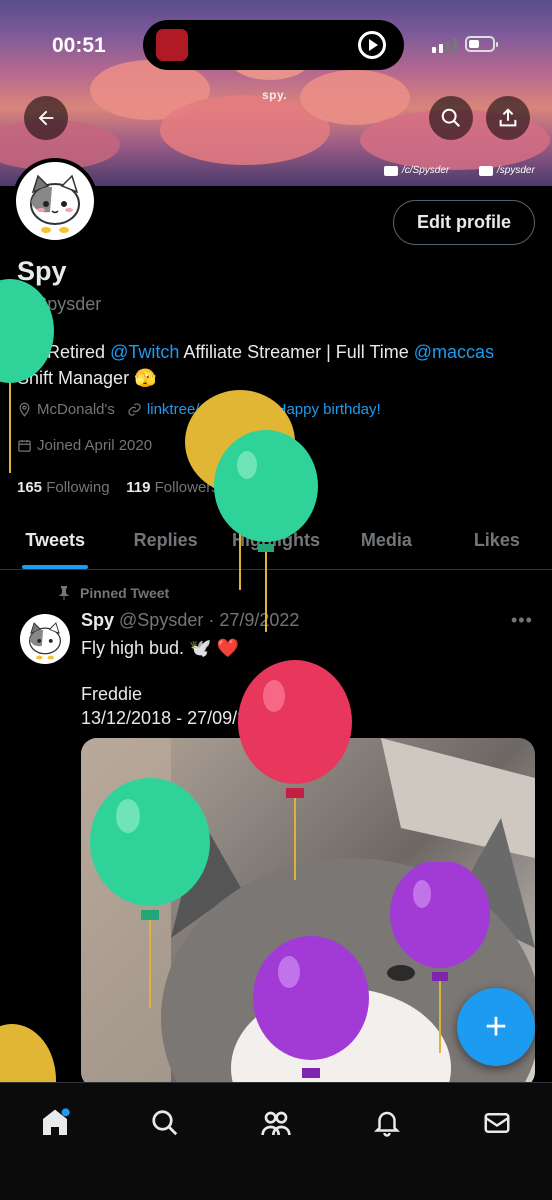 Image resolution: width=552 pixels, height=1200 pixels. What do you see at coordinates (273, 45) in the screenshot?
I see `dynamic-island` at bounding box center [273, 45].